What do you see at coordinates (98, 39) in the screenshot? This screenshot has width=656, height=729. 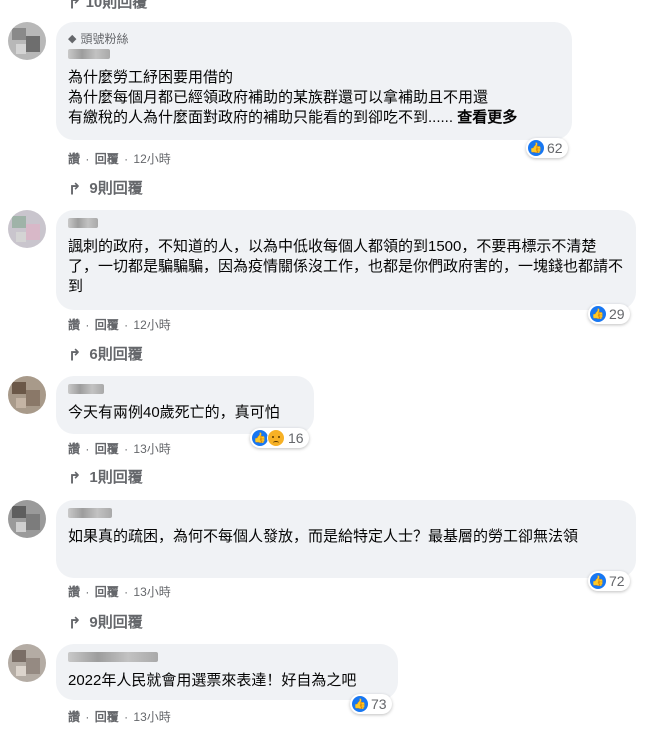 I see `top-fan-badge: ◆ 頭號粉絲` at bounding box center [98, 39].